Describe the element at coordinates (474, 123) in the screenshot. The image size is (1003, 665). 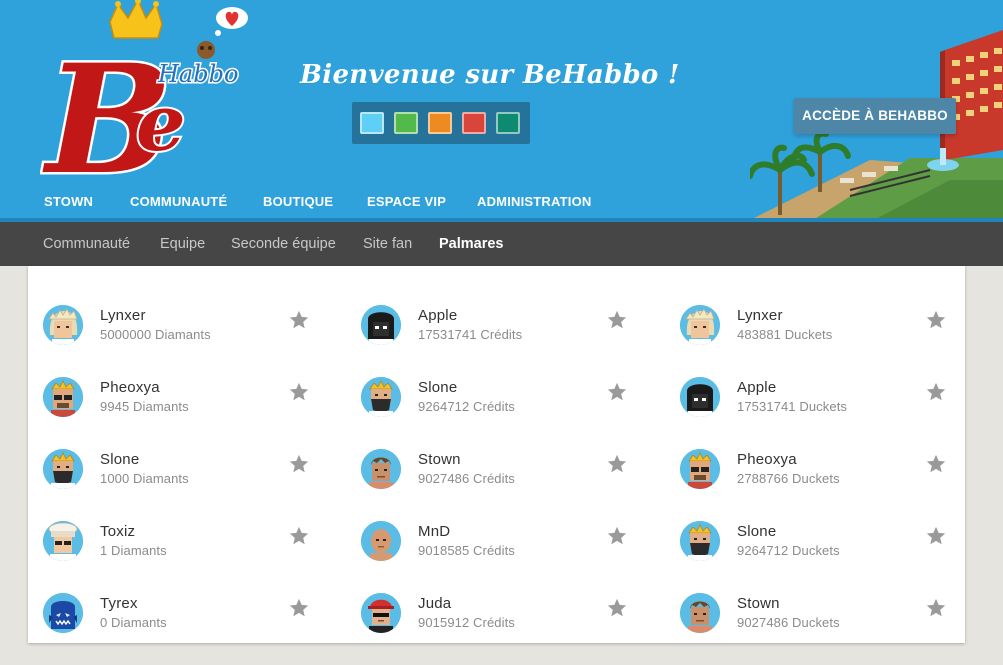
I see `theme-swatch-red` at that location.